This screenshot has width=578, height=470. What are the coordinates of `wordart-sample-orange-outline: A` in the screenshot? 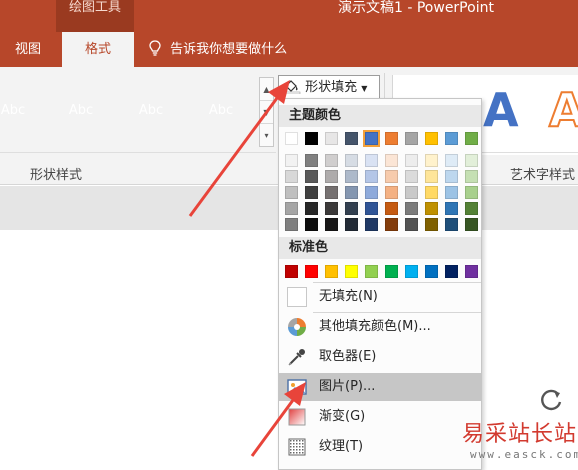 It's located at (563, 110).